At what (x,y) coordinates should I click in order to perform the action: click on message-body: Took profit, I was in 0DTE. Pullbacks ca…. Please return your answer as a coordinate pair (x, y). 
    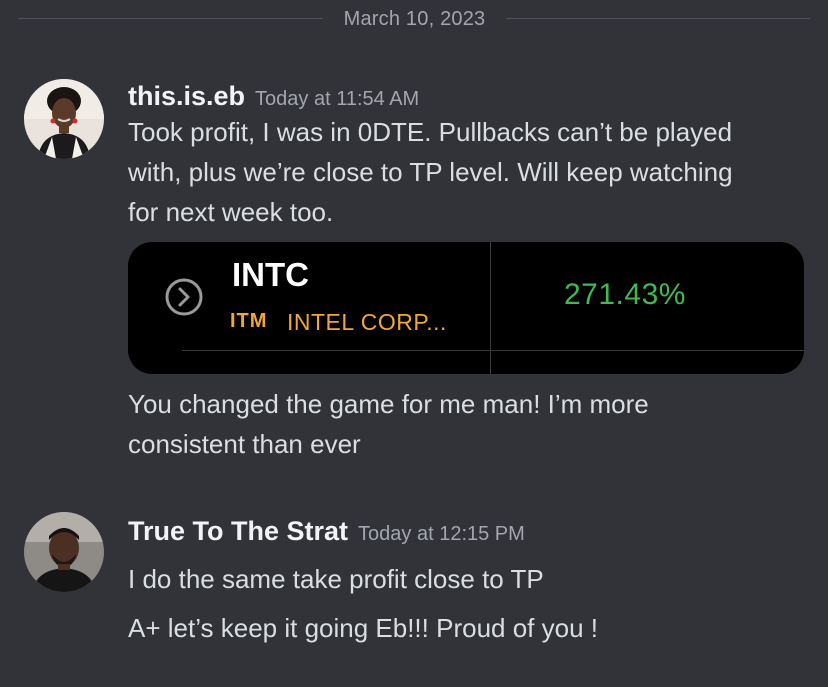
    Looking at the image, I should click on (430, 172).